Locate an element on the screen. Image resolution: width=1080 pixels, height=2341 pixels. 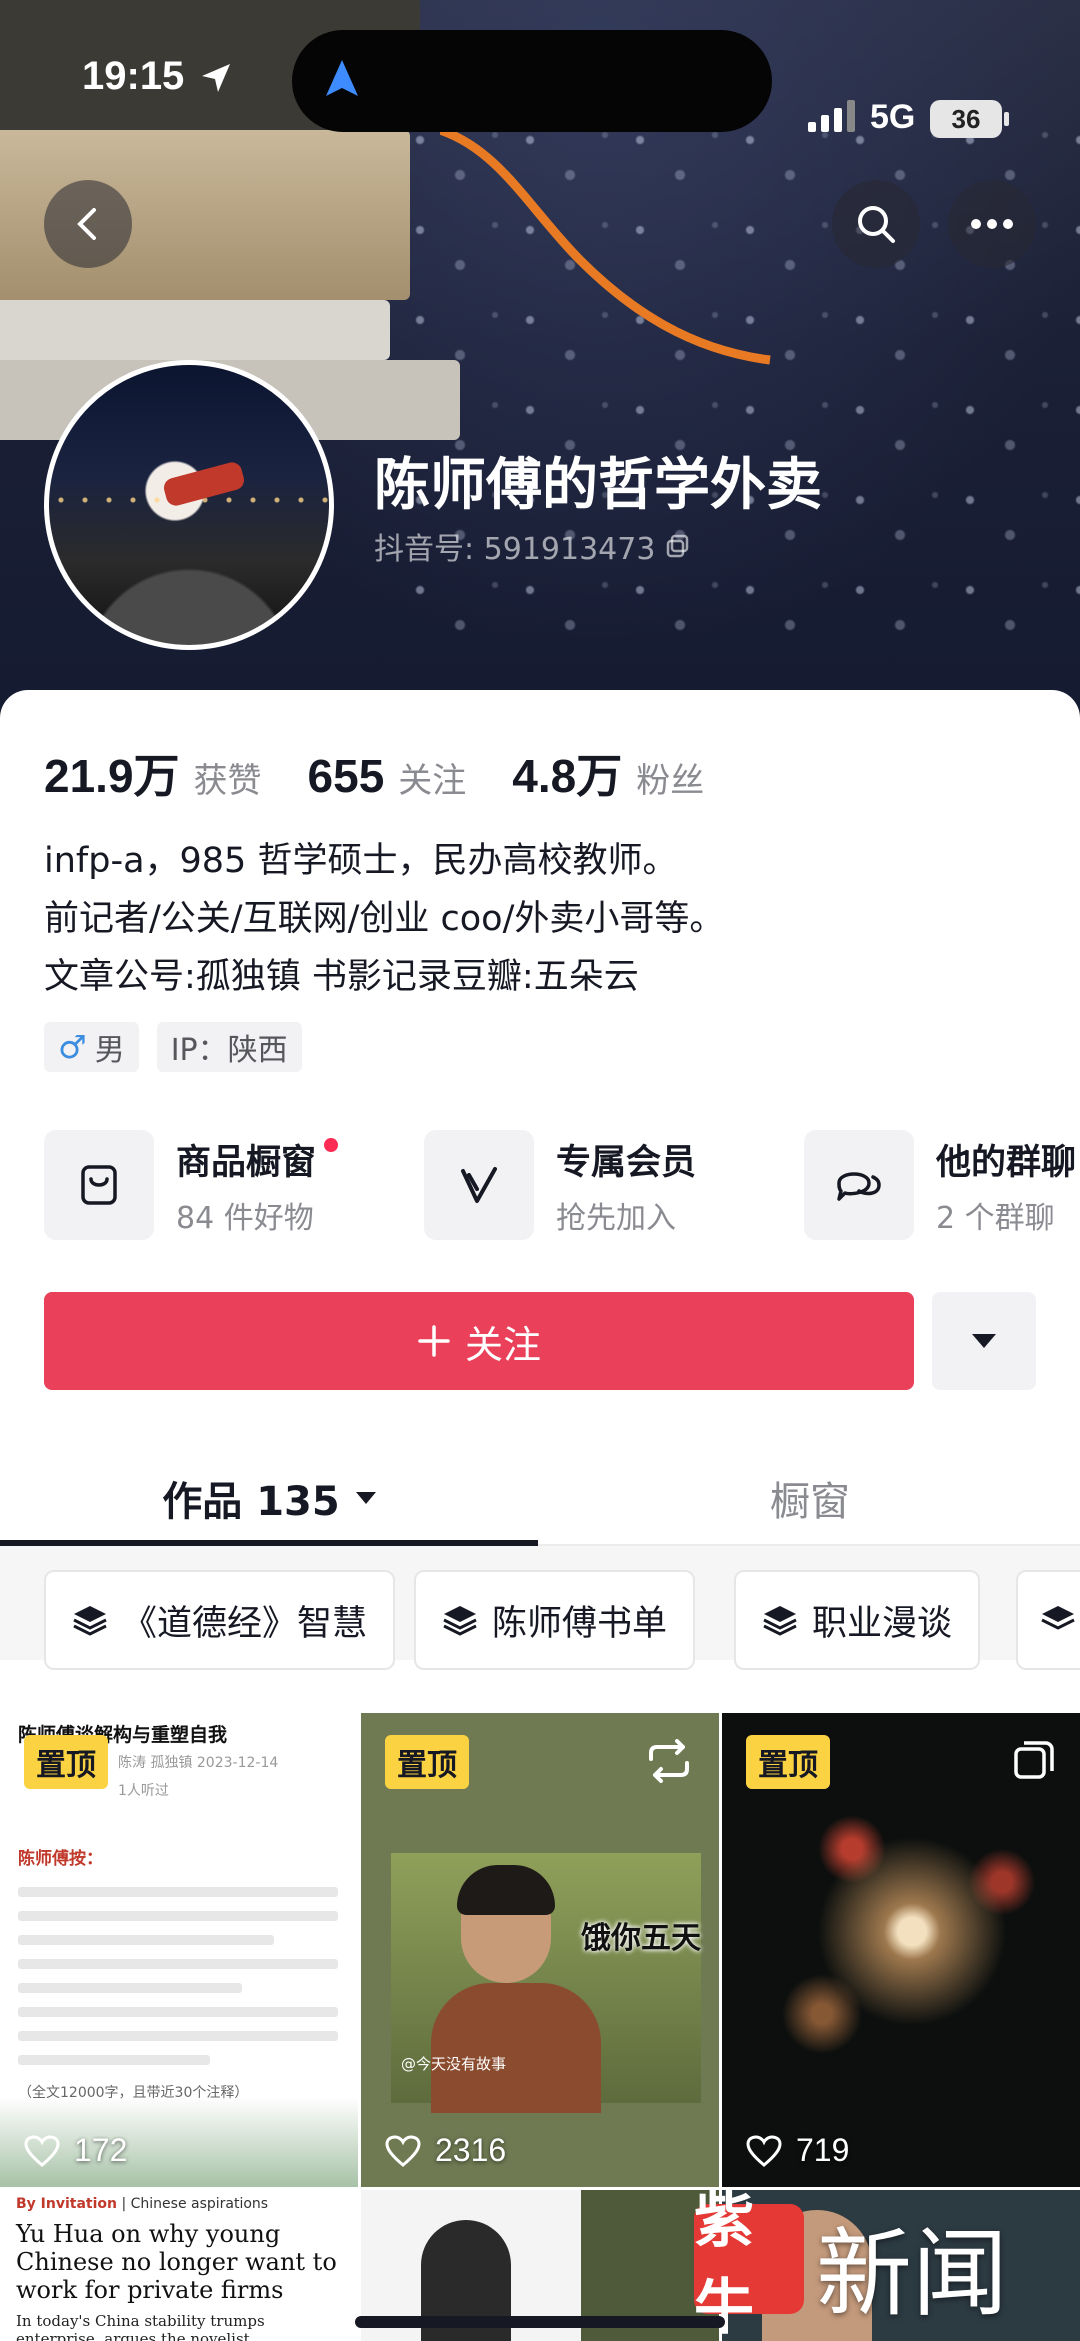
recommend-dropdown-button is located at coordinates (984, 1341).